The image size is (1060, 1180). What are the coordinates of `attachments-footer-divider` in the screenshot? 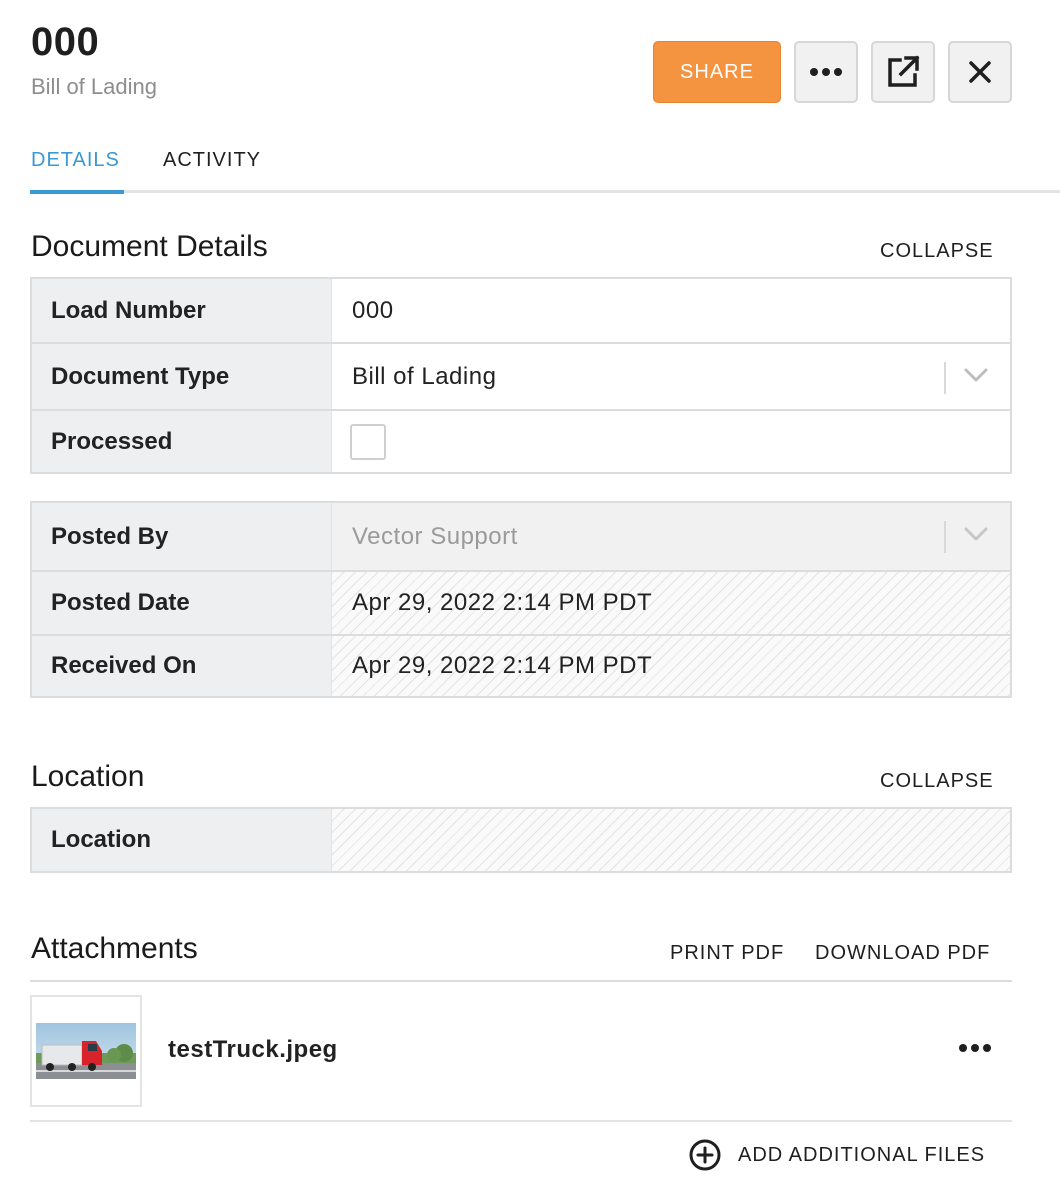 It's located at (521, 1121).